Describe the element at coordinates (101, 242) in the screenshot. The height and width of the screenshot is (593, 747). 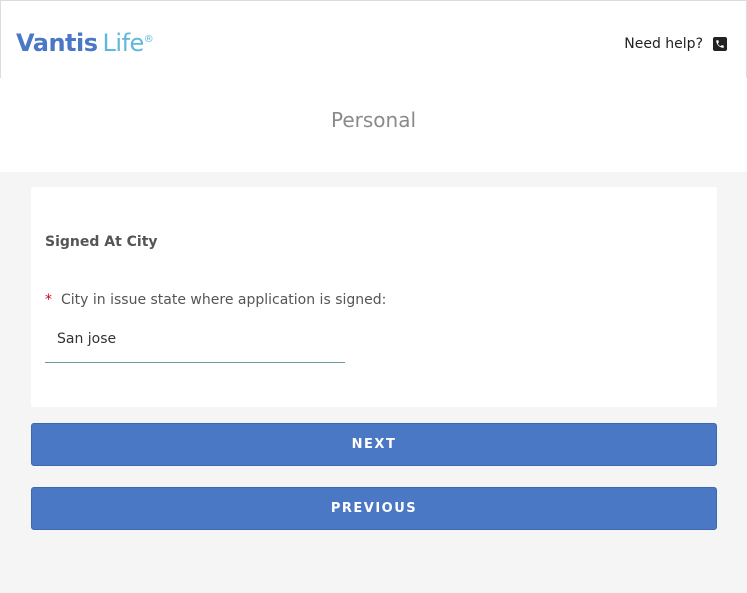
I see `card-title: Signed At City` at that location.